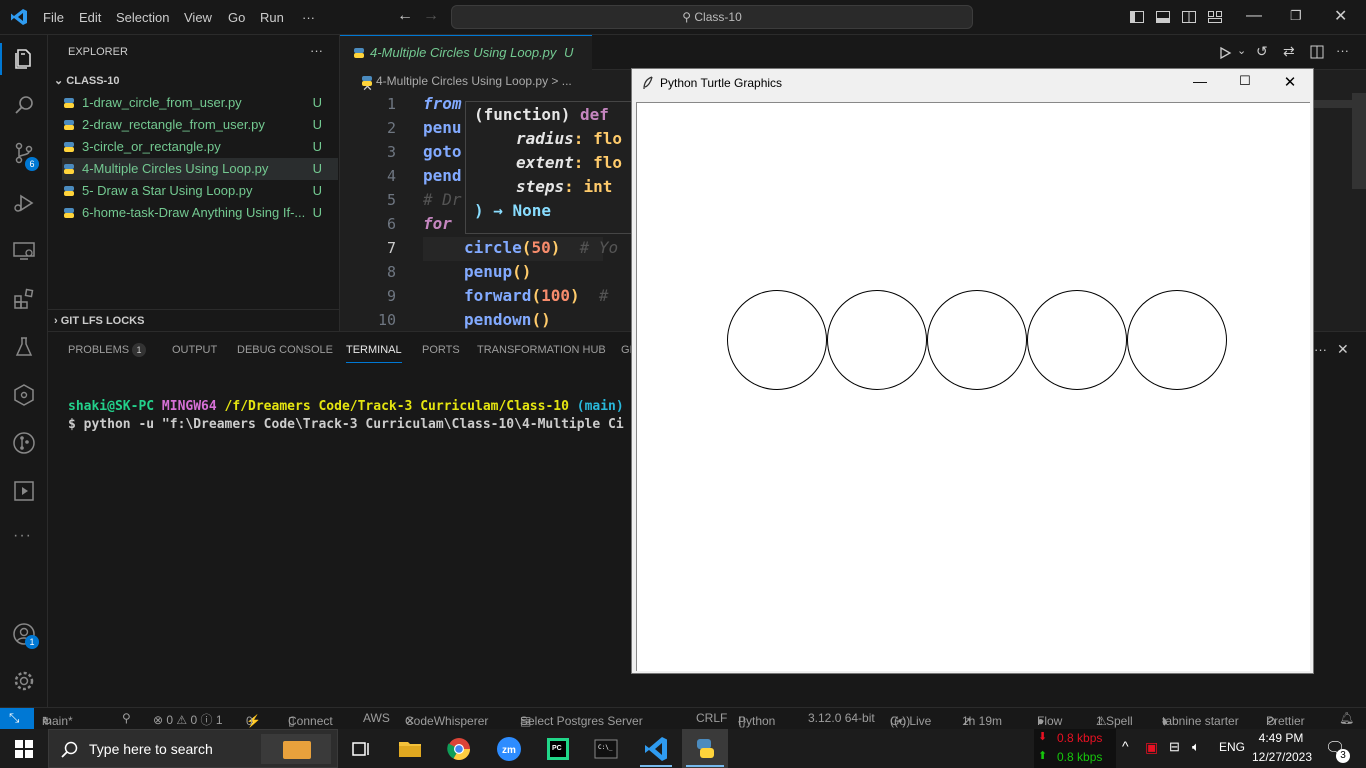 Image resolution: width=1366 pixels, height=768 pixels. What do you see at coordinates (200, 169) in the screenshot?
I see `file-item-selected: 4-Multiple Circles Using Loop.py U` at bounding box center [200, 169].